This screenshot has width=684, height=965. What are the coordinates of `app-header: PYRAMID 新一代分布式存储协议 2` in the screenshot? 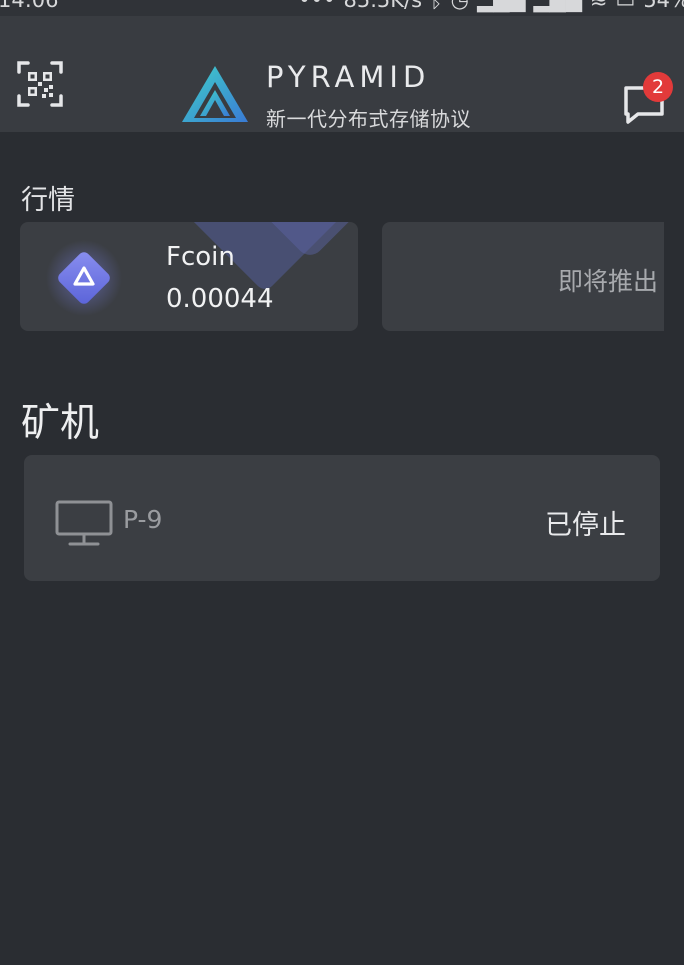 It's located at (342, 74).